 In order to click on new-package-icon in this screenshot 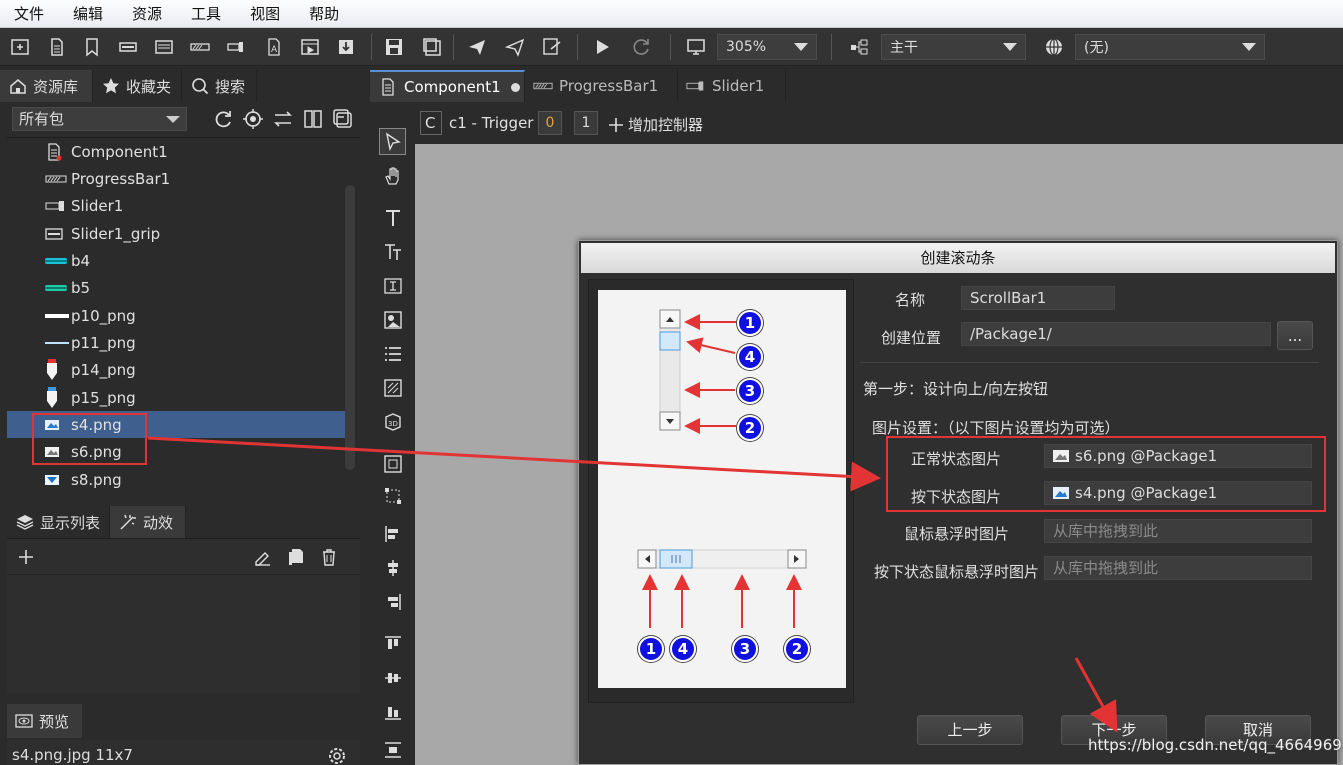, I will do `click(164, 47)`.